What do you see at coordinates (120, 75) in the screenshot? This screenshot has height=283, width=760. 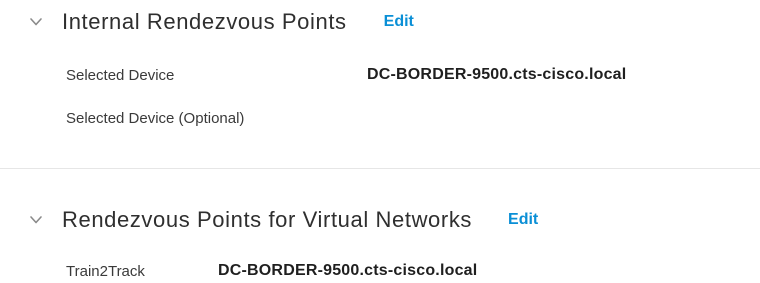 I see `selected-device-label: Selected Device` at bounding box center [120, 75].